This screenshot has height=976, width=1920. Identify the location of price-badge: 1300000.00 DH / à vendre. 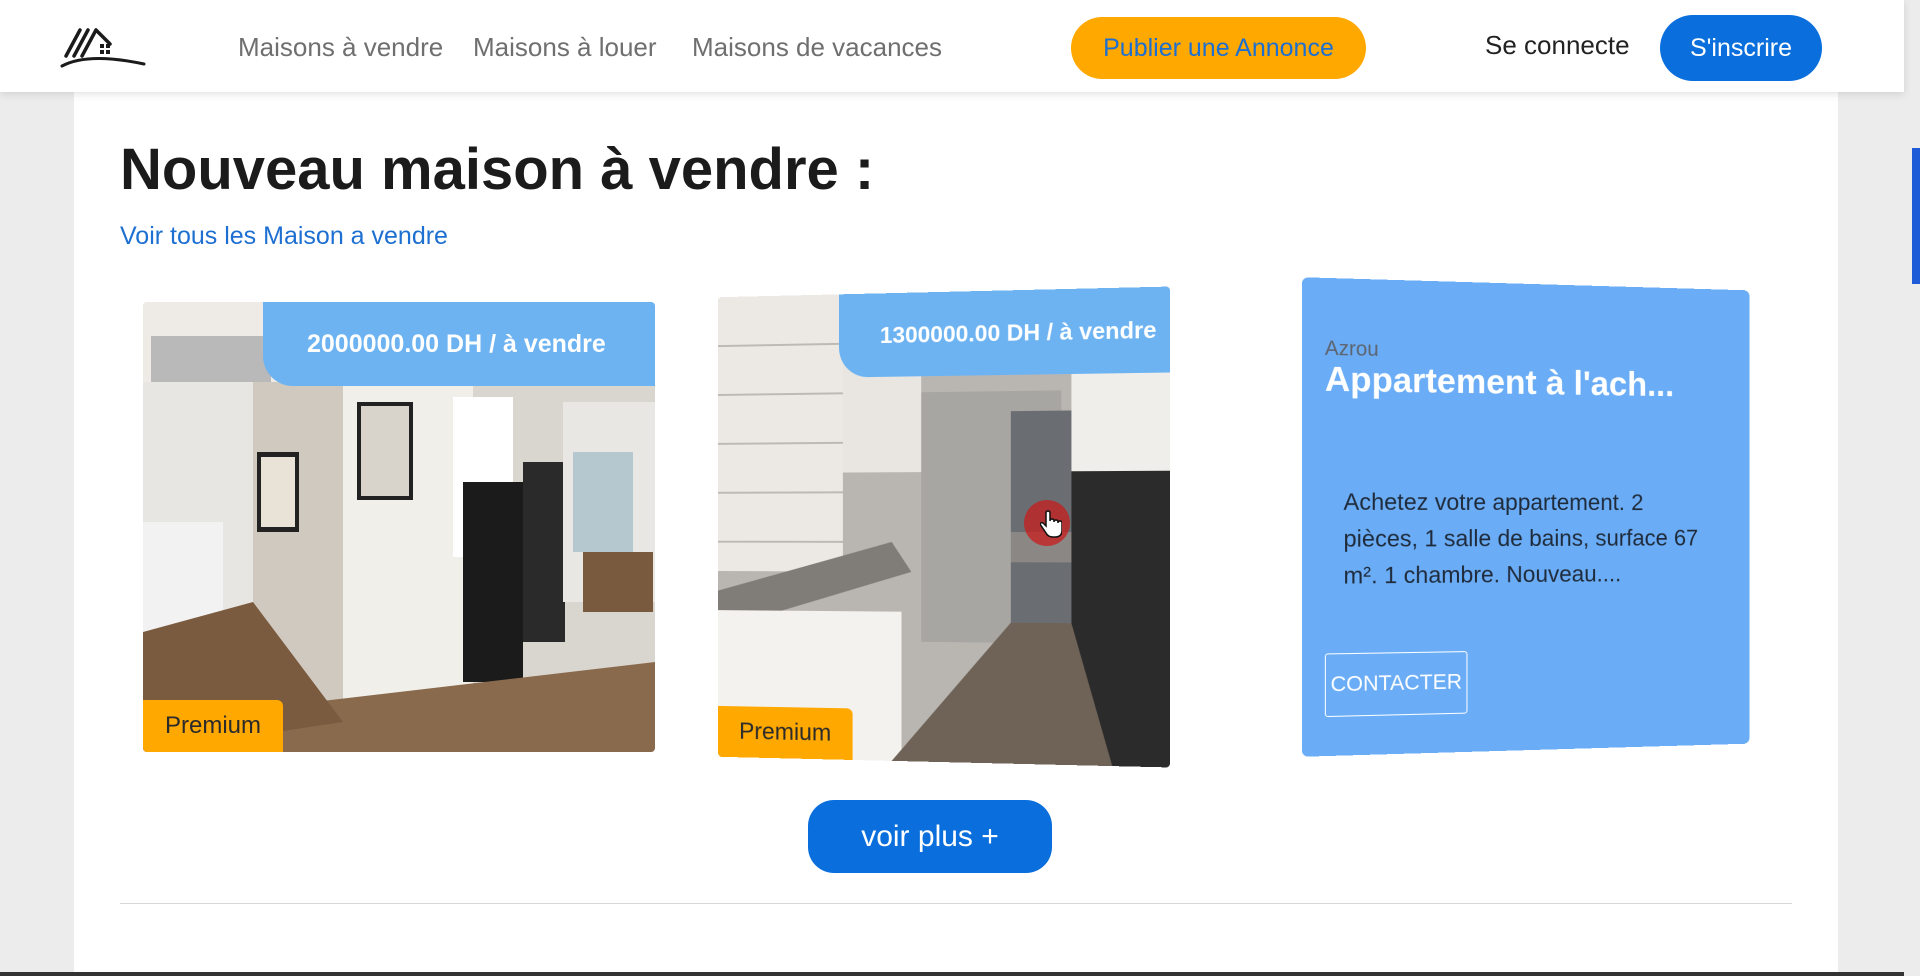
(1005, 332).